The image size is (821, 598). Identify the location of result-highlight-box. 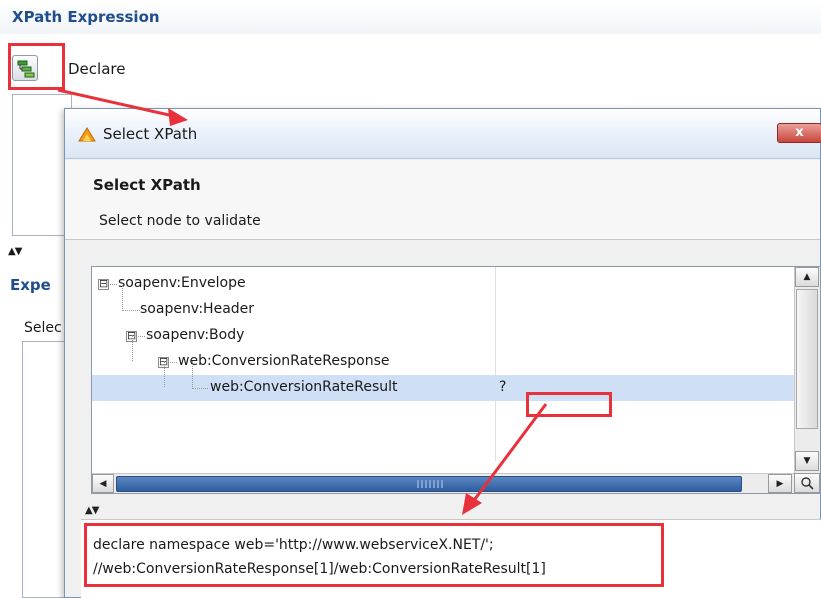
(374, 555).